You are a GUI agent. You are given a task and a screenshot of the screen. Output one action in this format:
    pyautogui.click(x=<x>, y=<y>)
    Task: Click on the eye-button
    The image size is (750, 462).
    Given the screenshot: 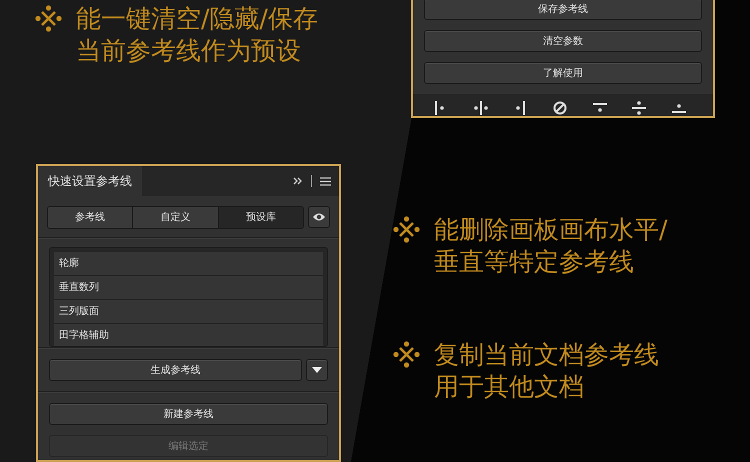 What is the action you would take?
    pyautogui.click(x=319, y=217)
    